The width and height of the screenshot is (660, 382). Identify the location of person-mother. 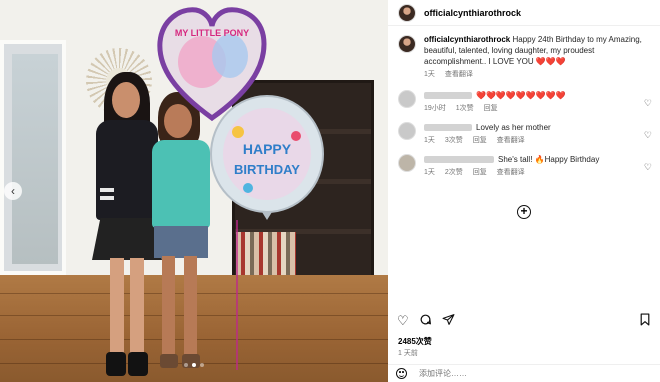
(181, 234).